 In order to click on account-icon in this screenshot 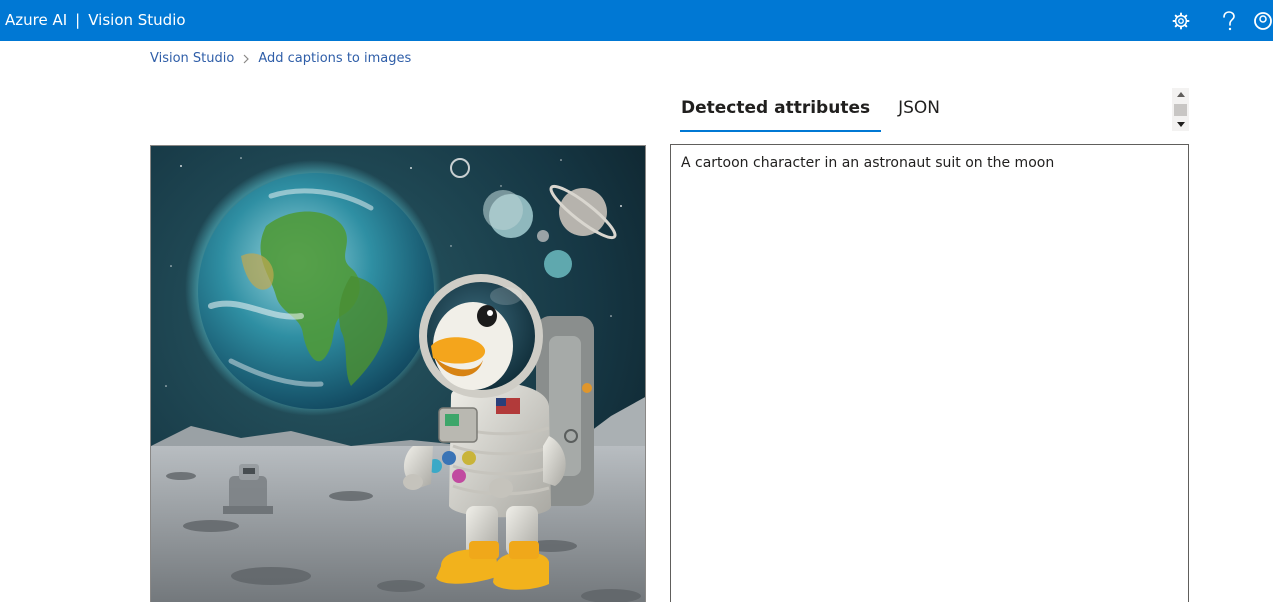, I will do `click(1263, 20)`.